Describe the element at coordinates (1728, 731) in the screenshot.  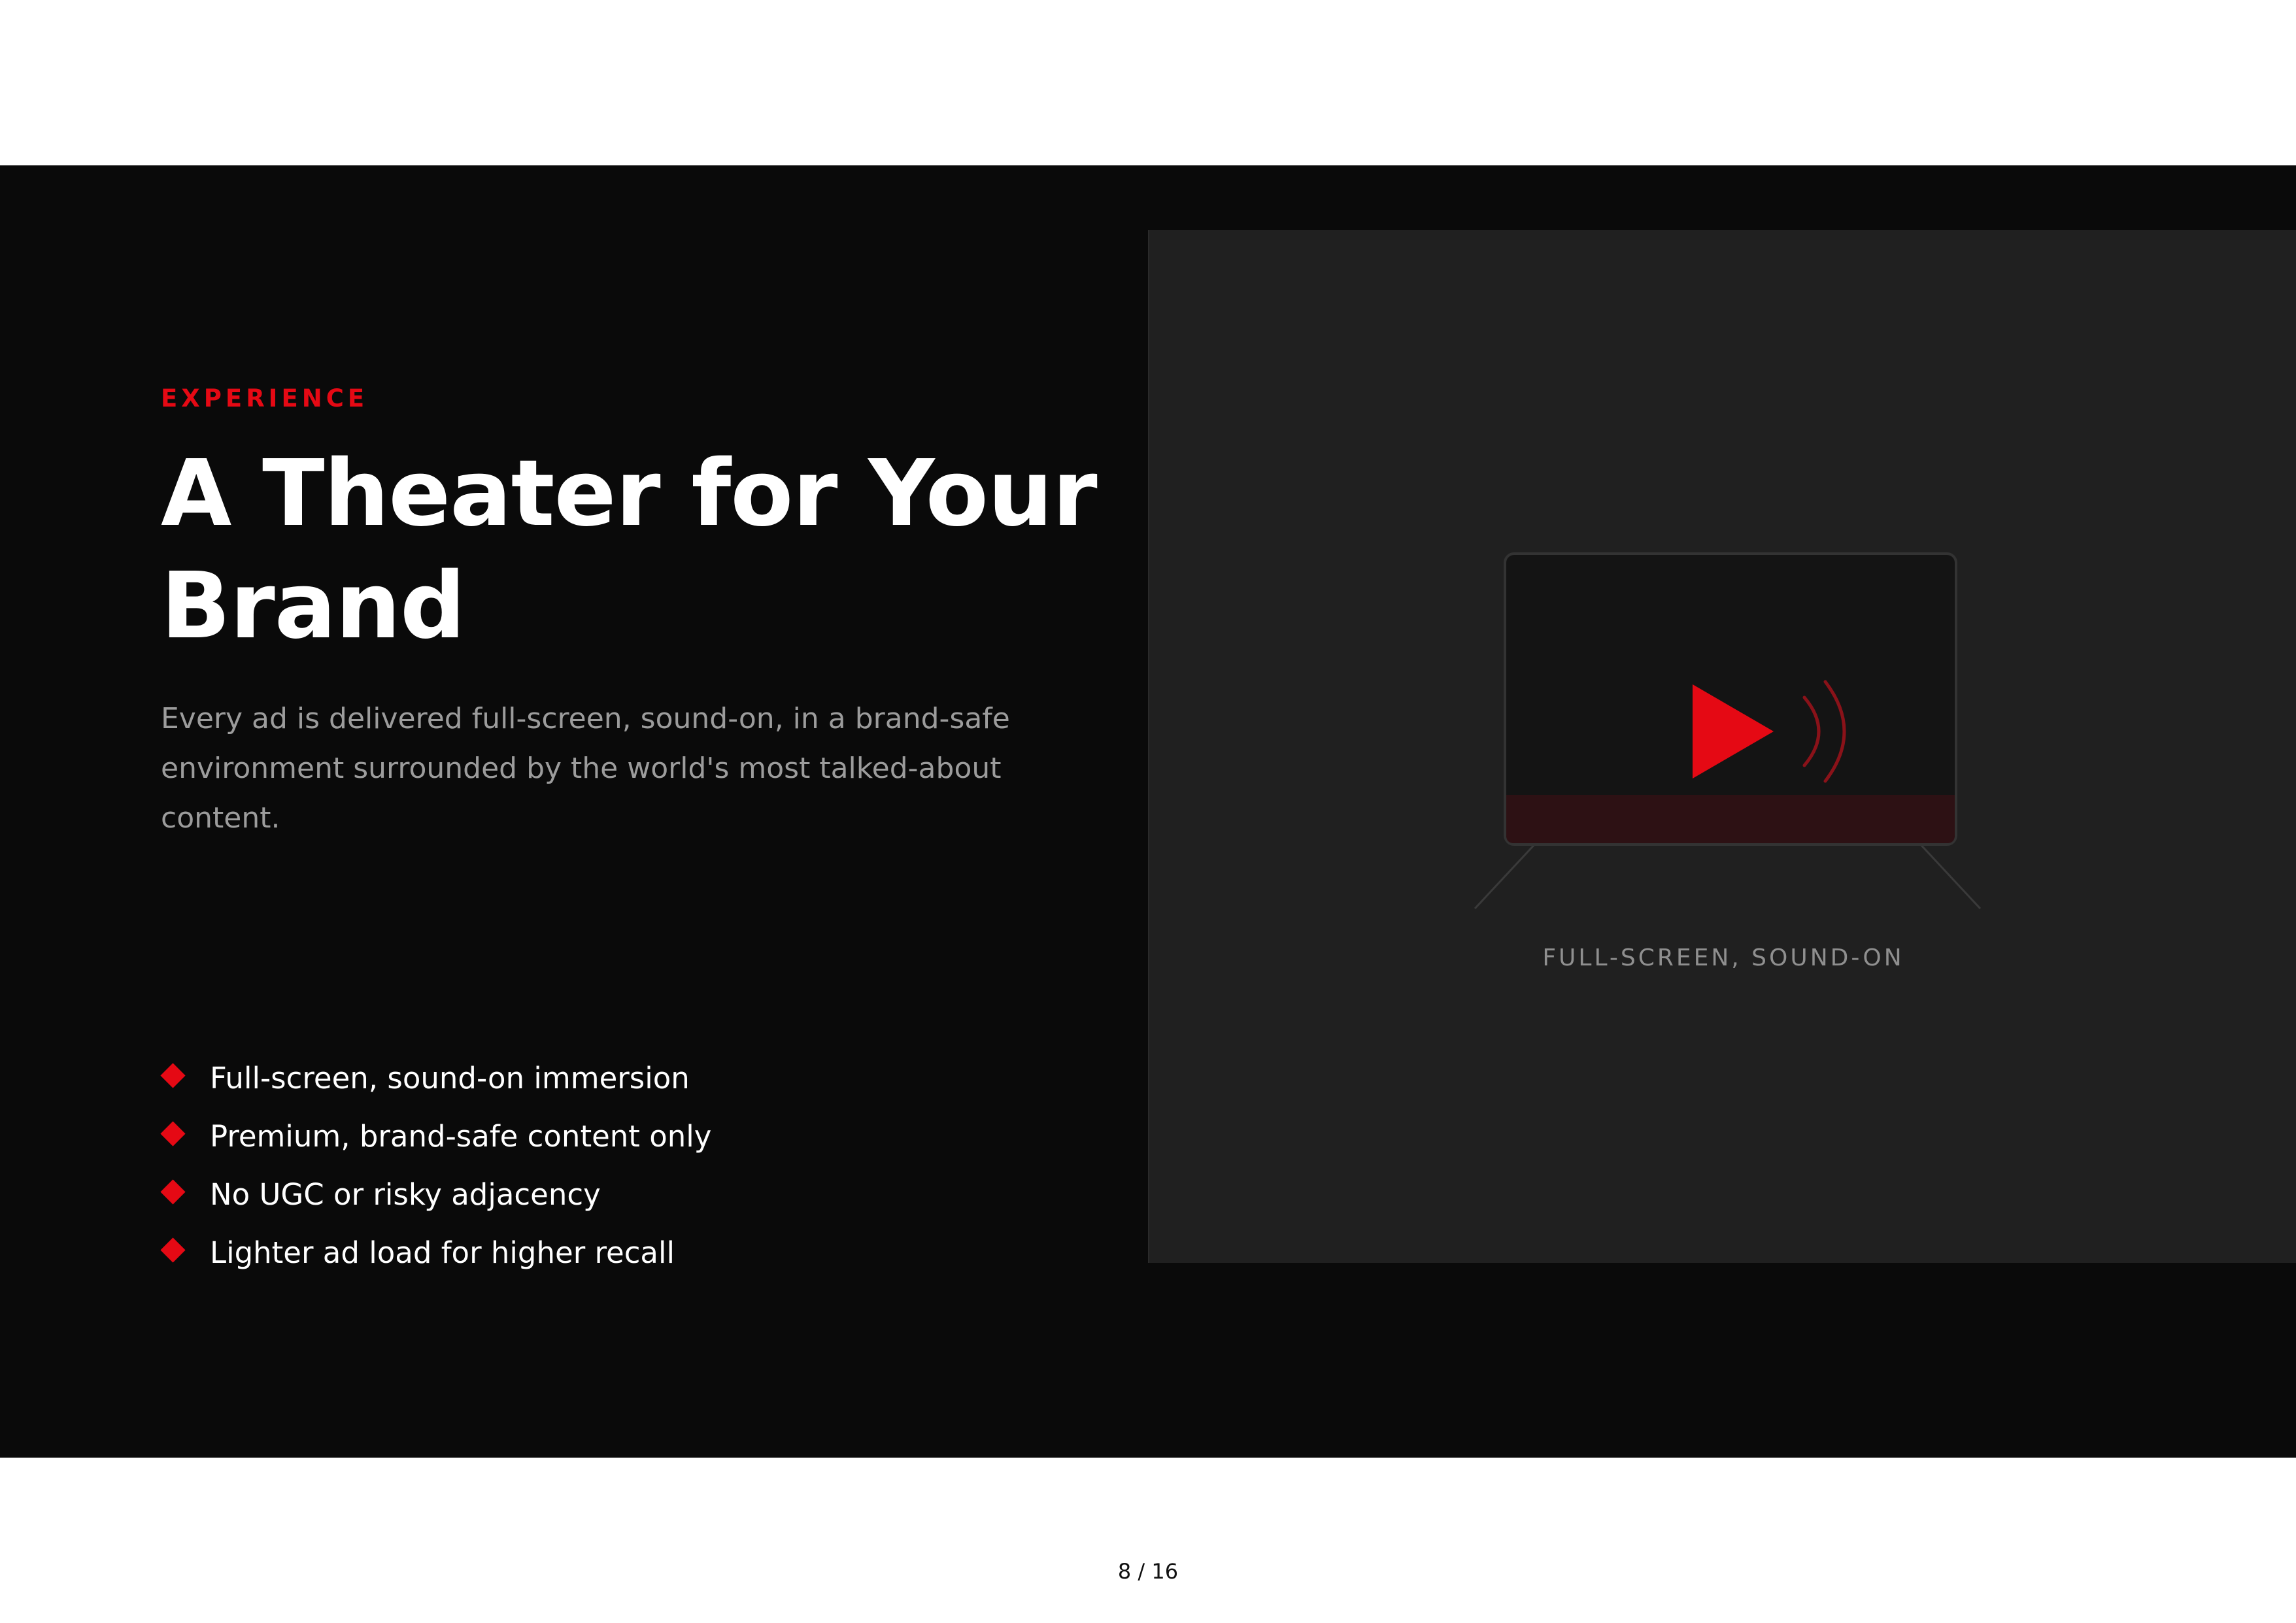
I see `tv-icon` at that location.